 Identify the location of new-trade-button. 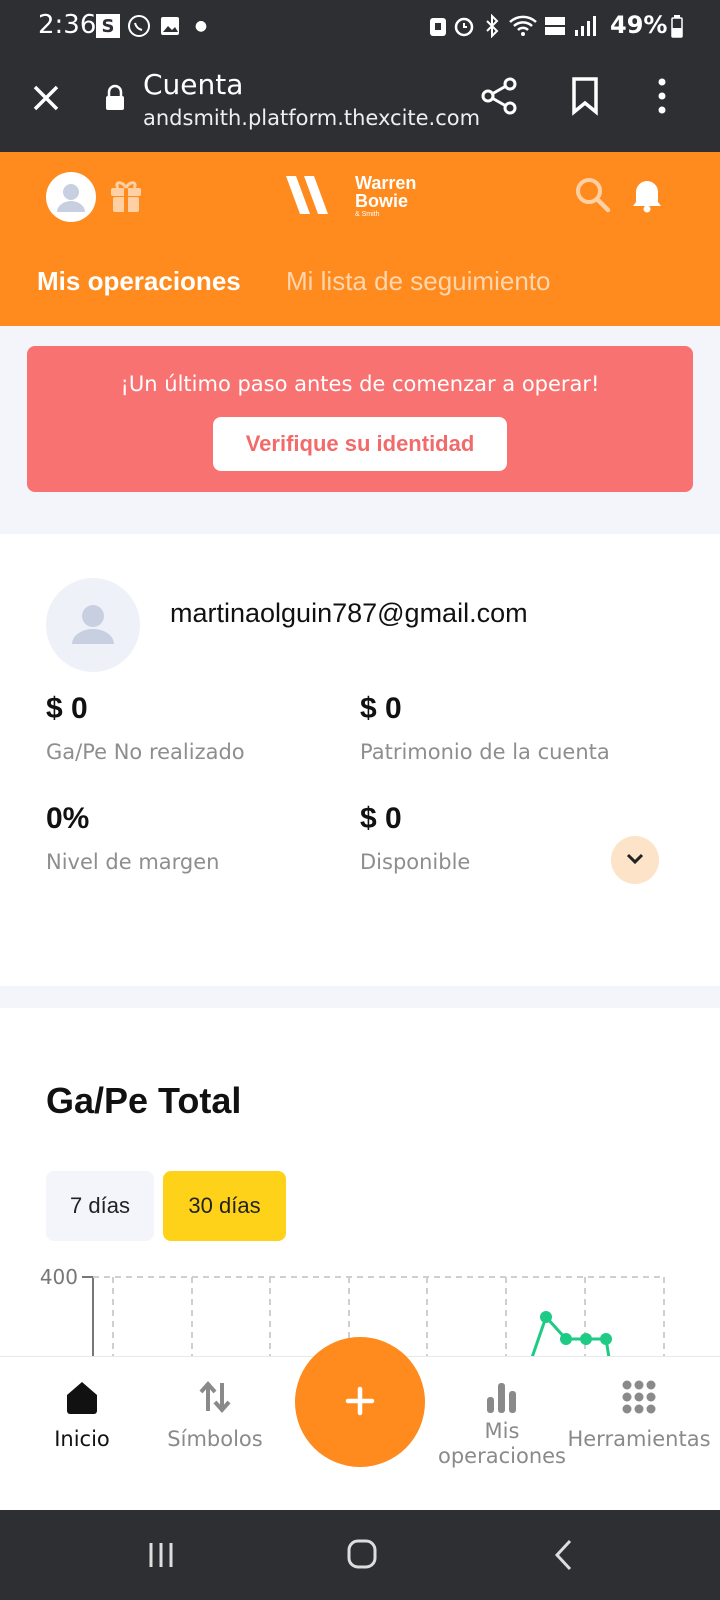
(360, 1402).